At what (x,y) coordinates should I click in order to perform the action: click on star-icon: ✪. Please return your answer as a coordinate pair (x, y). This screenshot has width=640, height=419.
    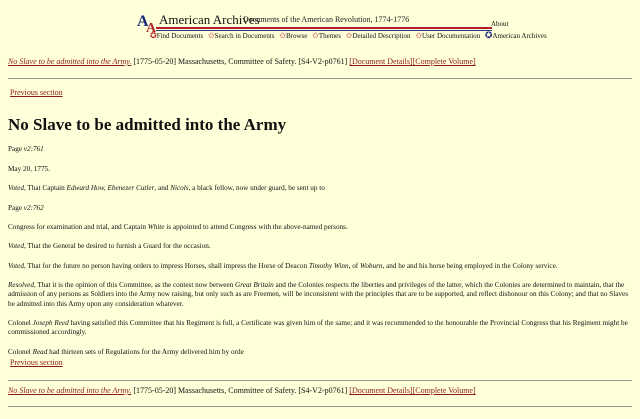
    Looking at the image, I should click on (153, 35).